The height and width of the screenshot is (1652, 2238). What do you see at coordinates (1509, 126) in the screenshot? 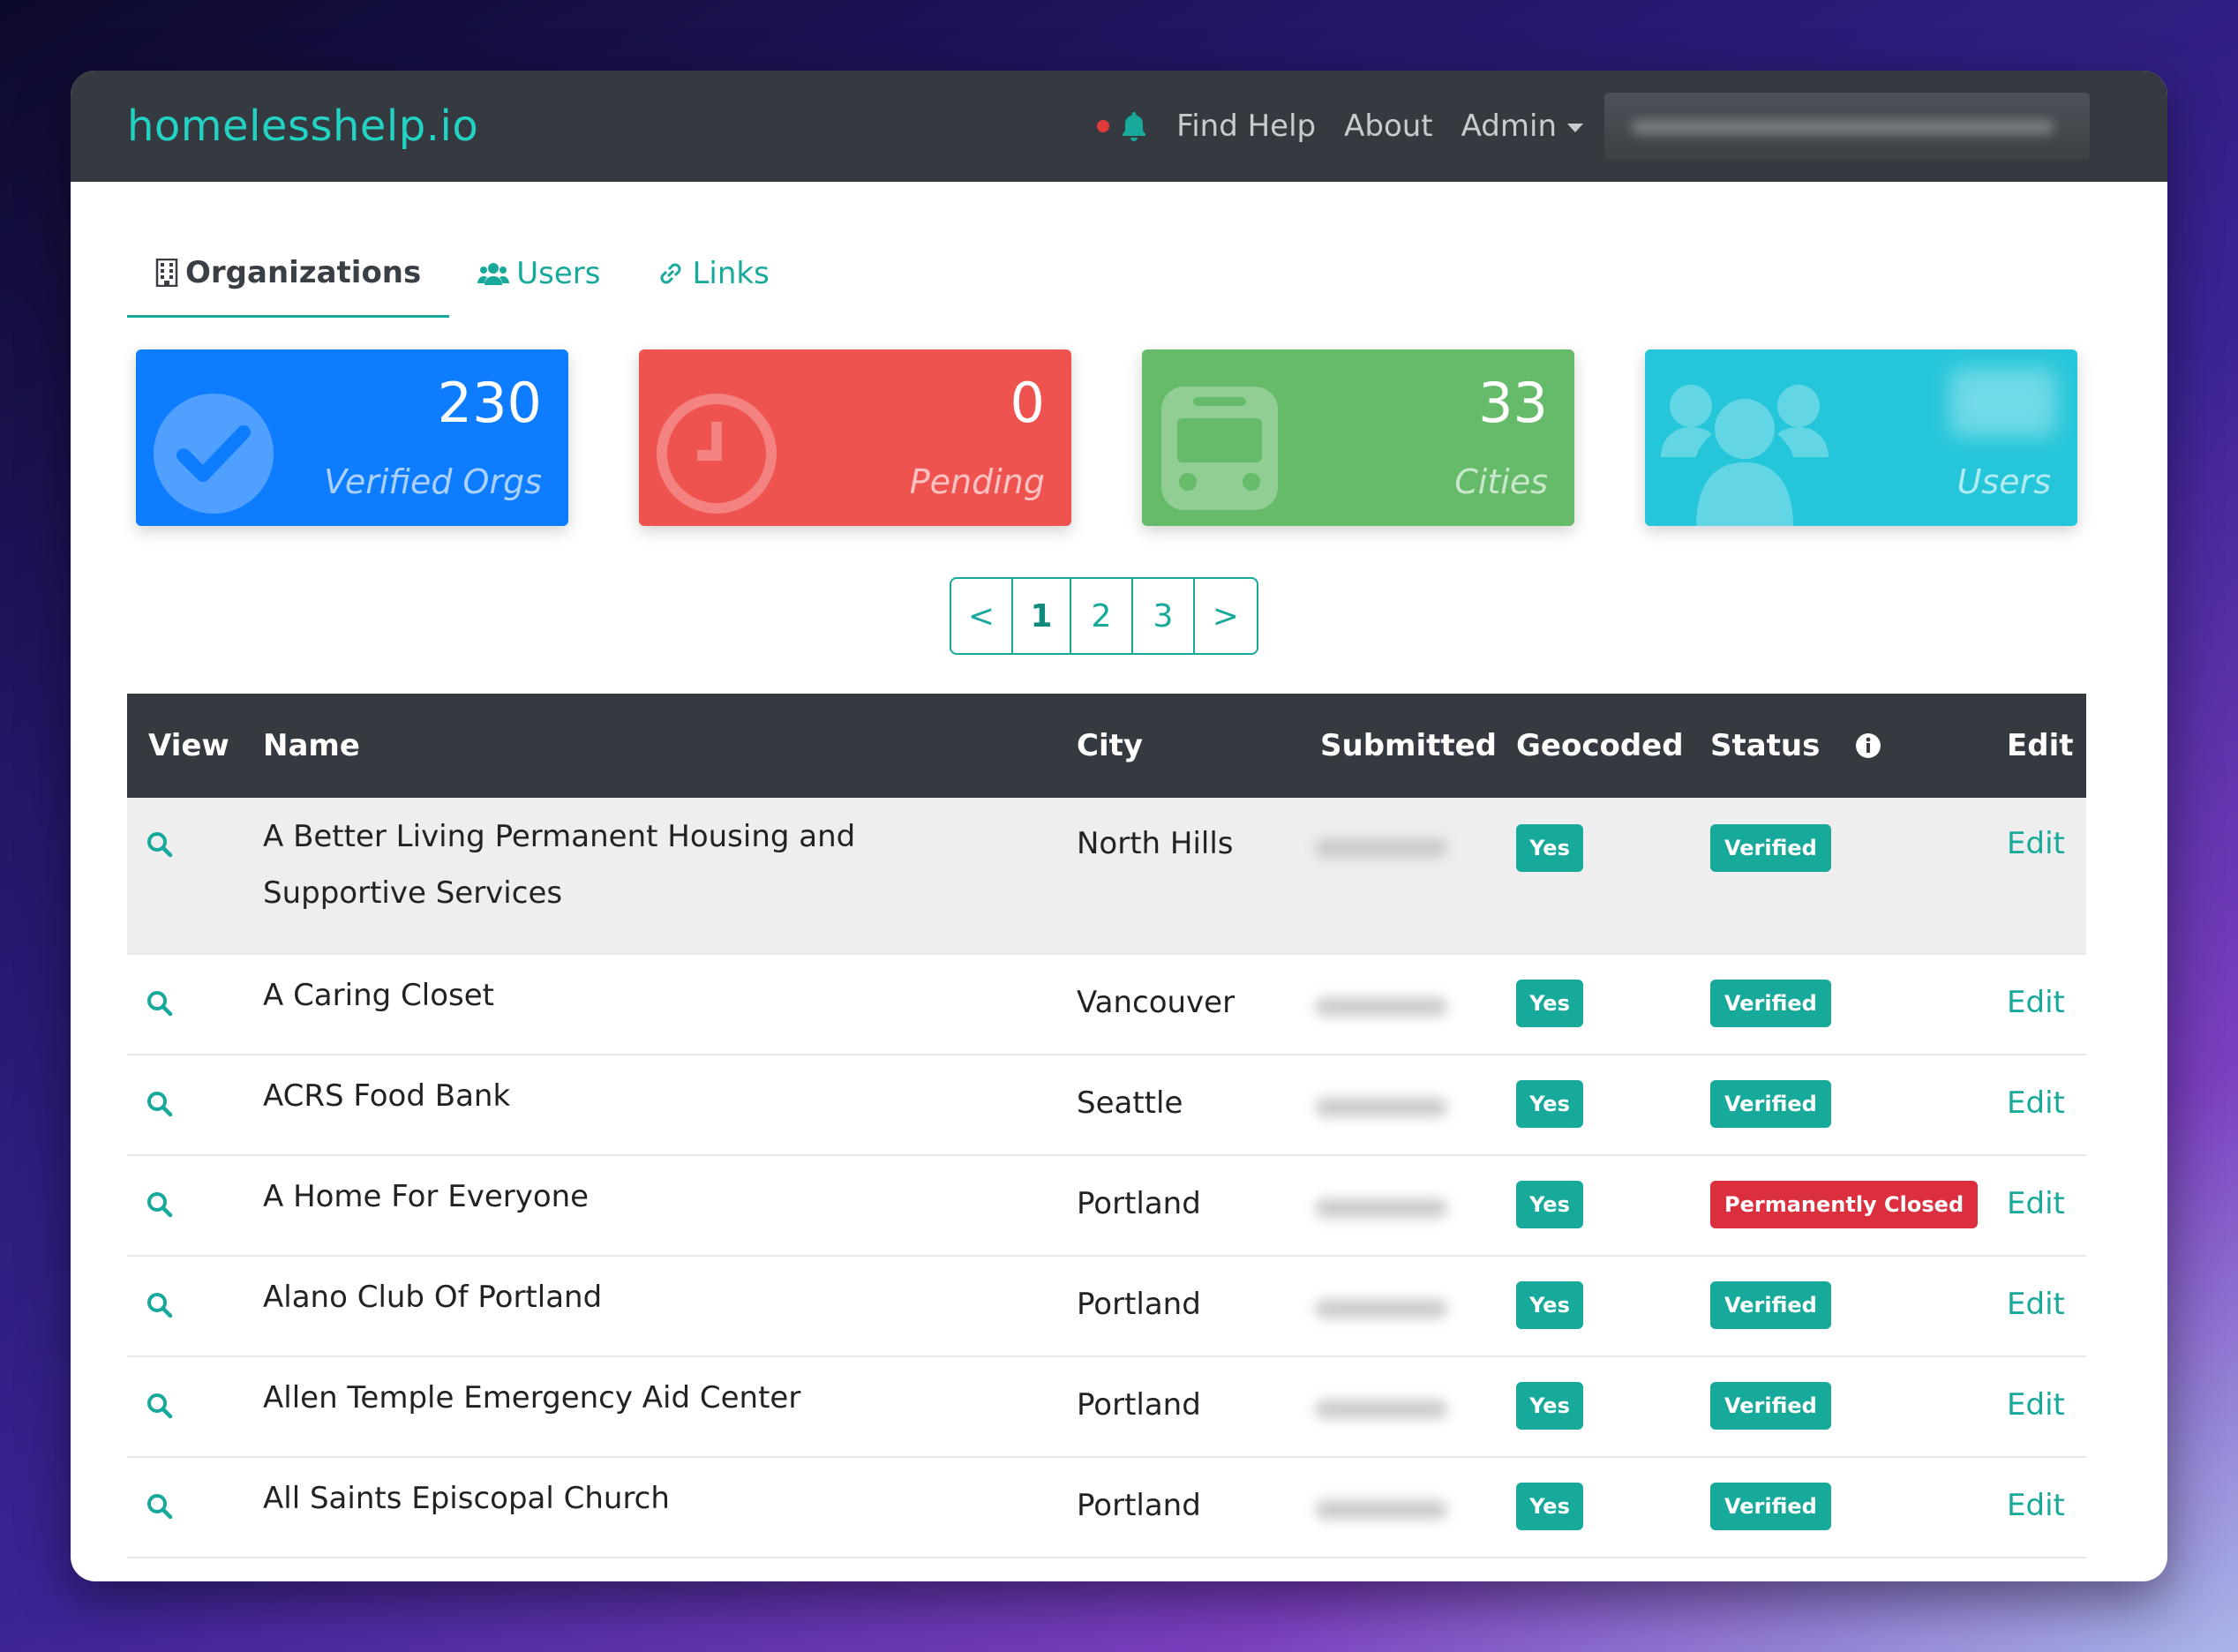
I see `nav-admin-label: Admin` at bounding box center [1509, 126].